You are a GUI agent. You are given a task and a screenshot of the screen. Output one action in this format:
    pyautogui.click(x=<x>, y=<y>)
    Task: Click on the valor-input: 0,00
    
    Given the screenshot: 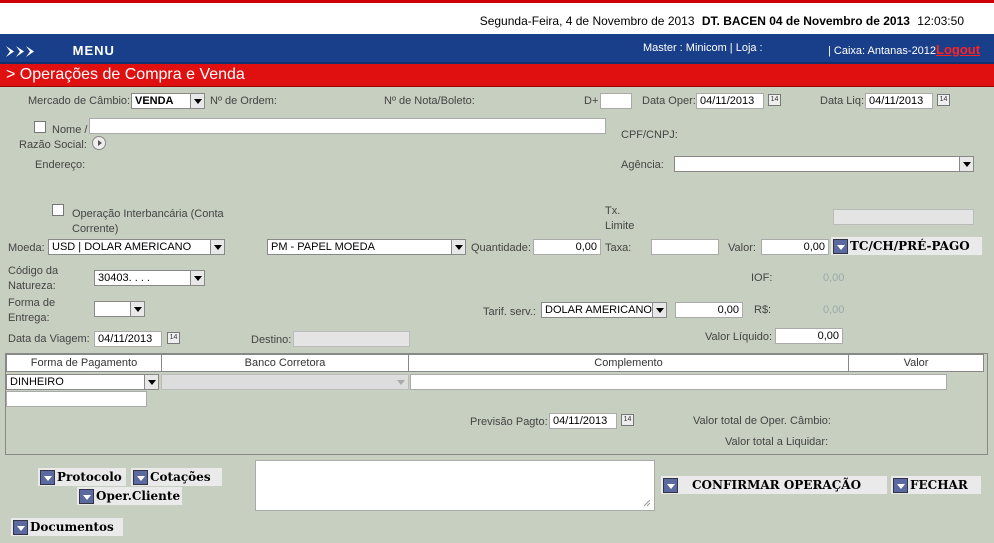 What is the action you would take?
    pyautogui.click(x=795, y=247)
    